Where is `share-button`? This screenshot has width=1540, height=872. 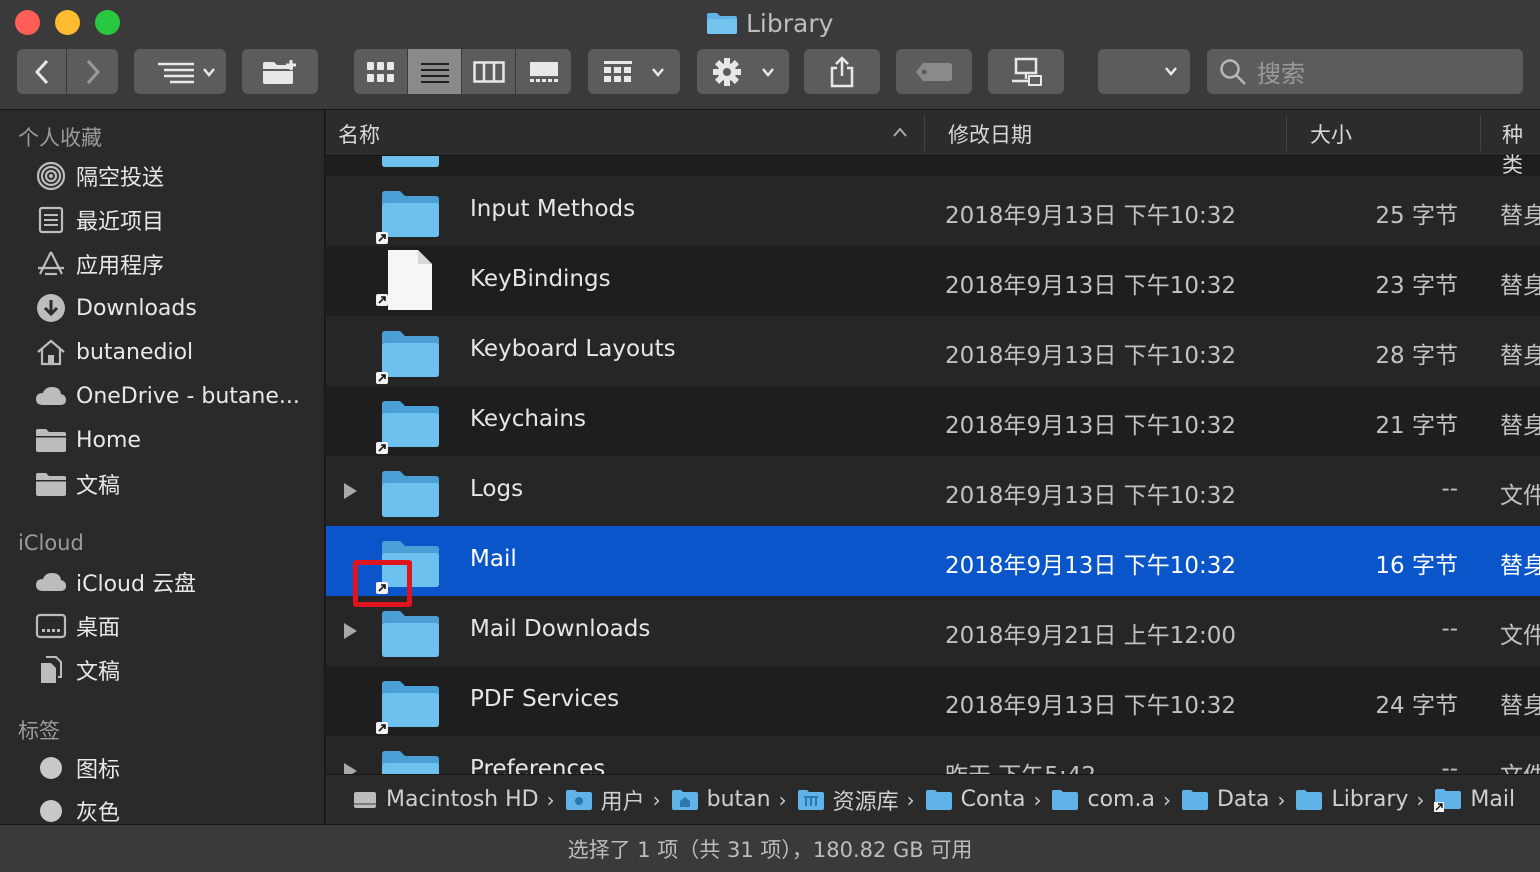
share-button is located at coordinates (842, 71).